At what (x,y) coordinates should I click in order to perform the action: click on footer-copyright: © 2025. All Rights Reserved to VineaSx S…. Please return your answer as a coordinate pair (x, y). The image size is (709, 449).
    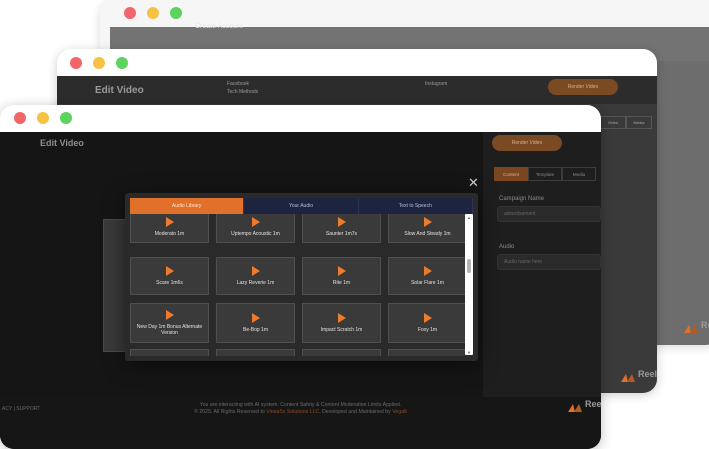
    Looking at the image, I should click on (300, 412).